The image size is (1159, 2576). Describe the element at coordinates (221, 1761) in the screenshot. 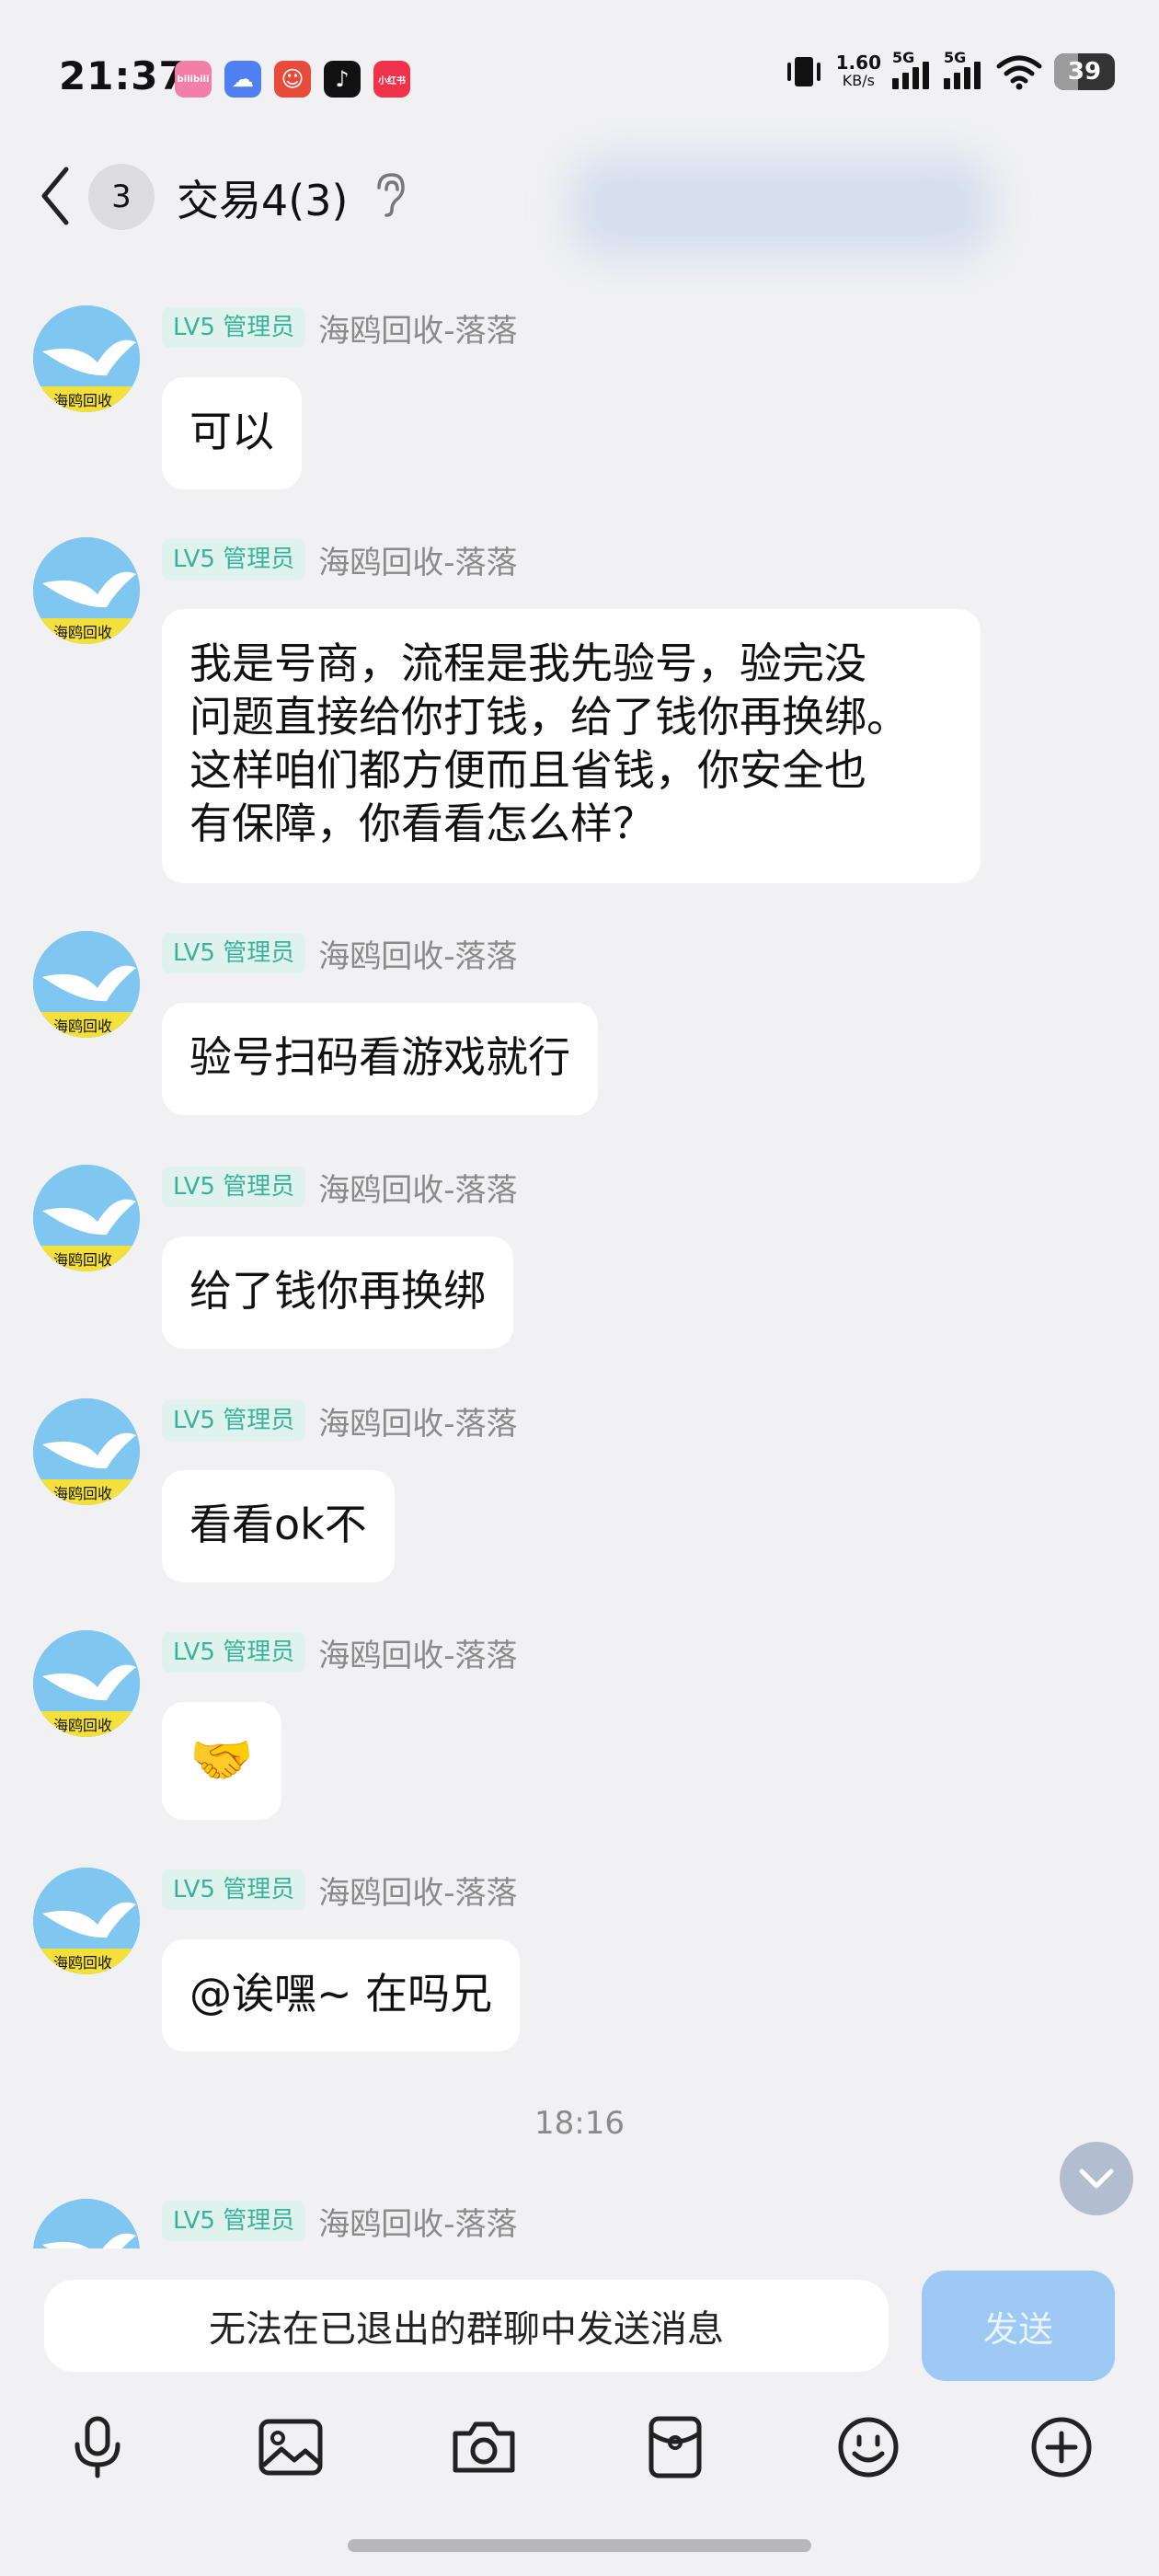

I see `handshake-emoji-bubble: 🤝` at that location.